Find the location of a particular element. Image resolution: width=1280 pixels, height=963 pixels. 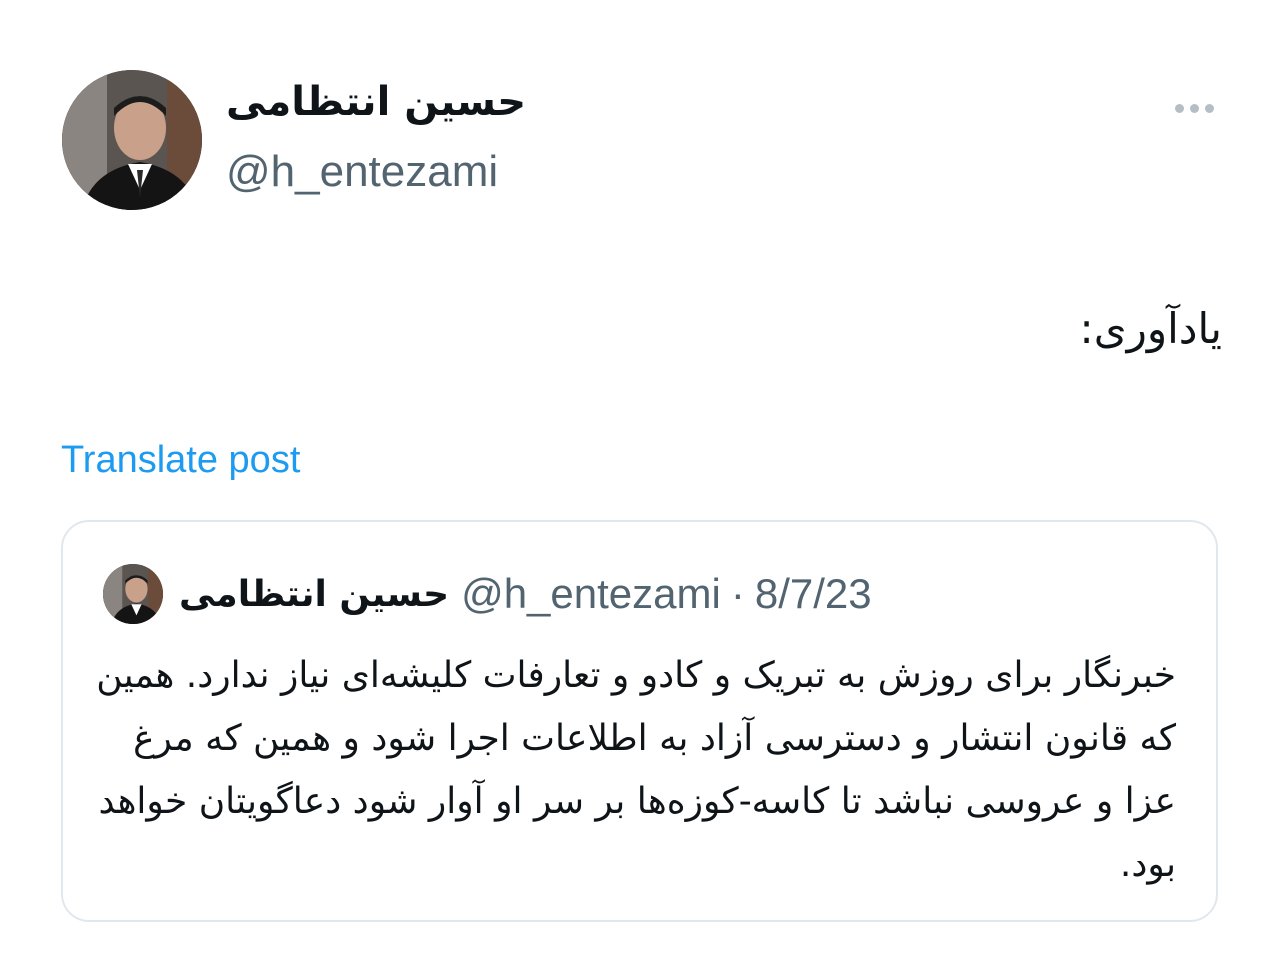

quote-header: حسین انتظامی @h_entezami · 8/7/23 is located at coordinates (487, 594).